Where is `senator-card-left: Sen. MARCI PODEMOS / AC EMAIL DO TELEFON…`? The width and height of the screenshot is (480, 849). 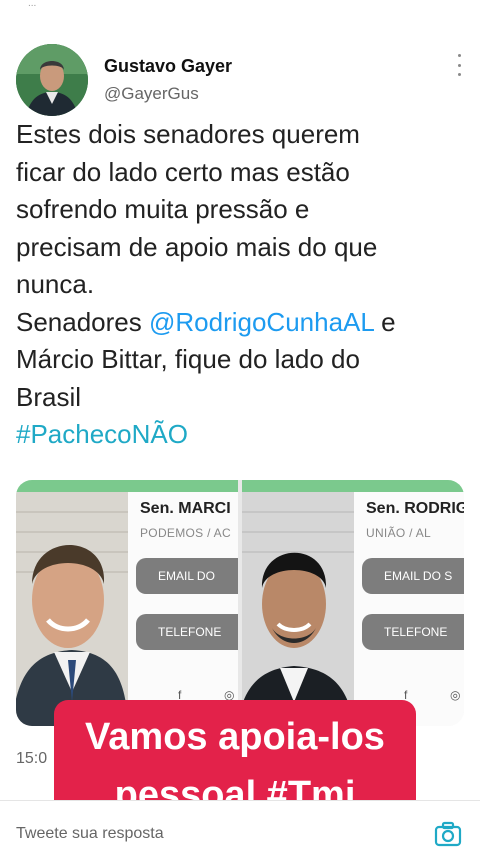
senator-card-left: Sen. MARCI PODEMOS / AC EMAIL DO TELEFON… is located at coordinates (127, 603).